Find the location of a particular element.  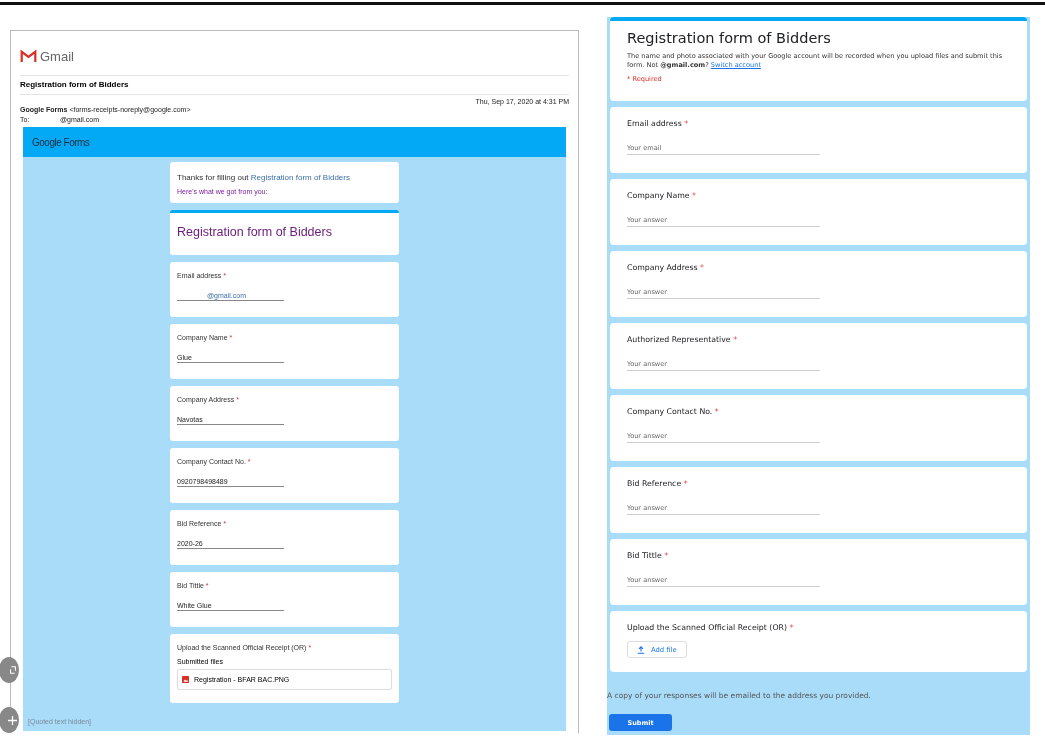

form-link: Registration form of Bidders is located at coordinates (300, 177).